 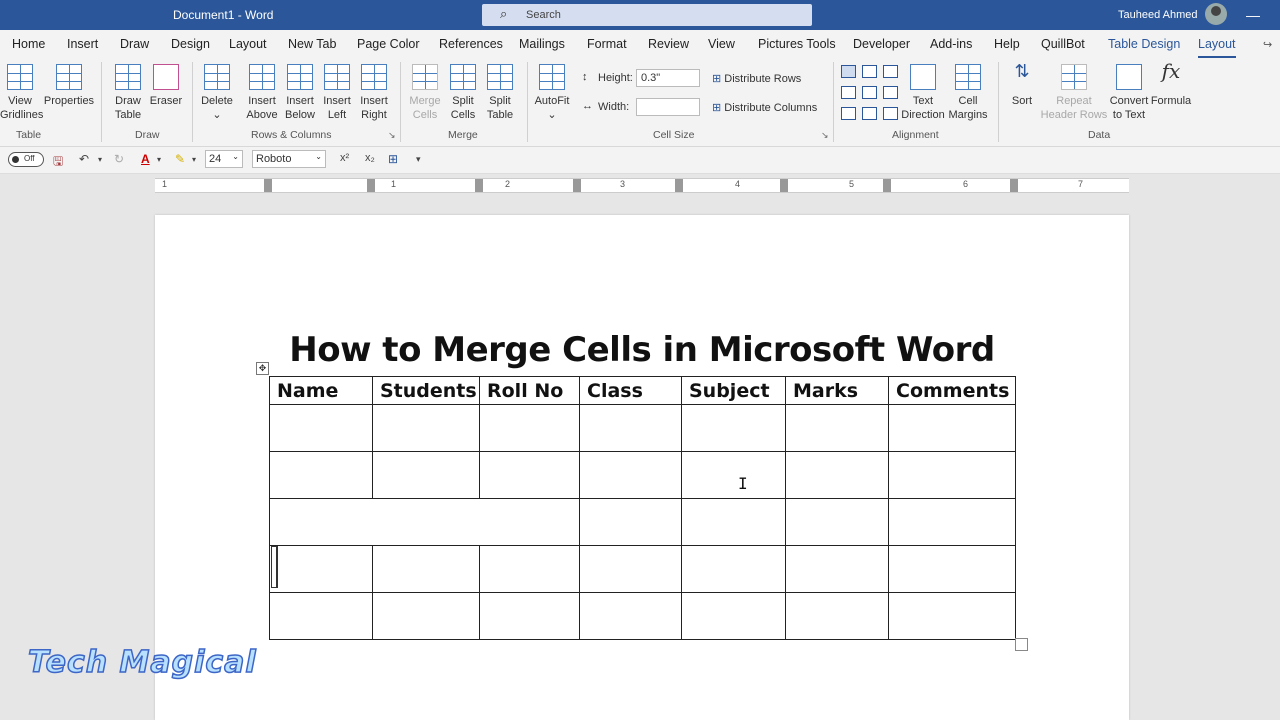 What do you see at coordinates (128, 93) in the screenshot?
I see `draw-table-button: Draw Table` at bounding box center [128, 93].